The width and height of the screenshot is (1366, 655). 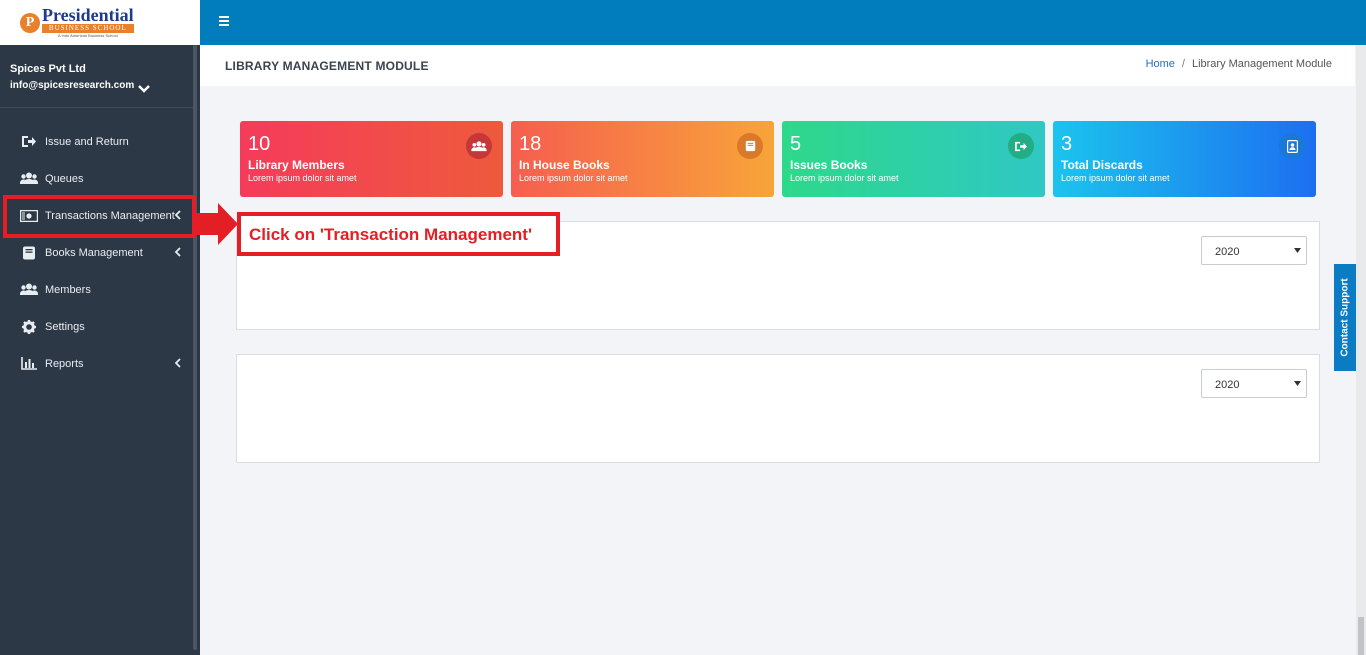 I want to click on chart-panel-2: 2020, so click(x=778, y=408).